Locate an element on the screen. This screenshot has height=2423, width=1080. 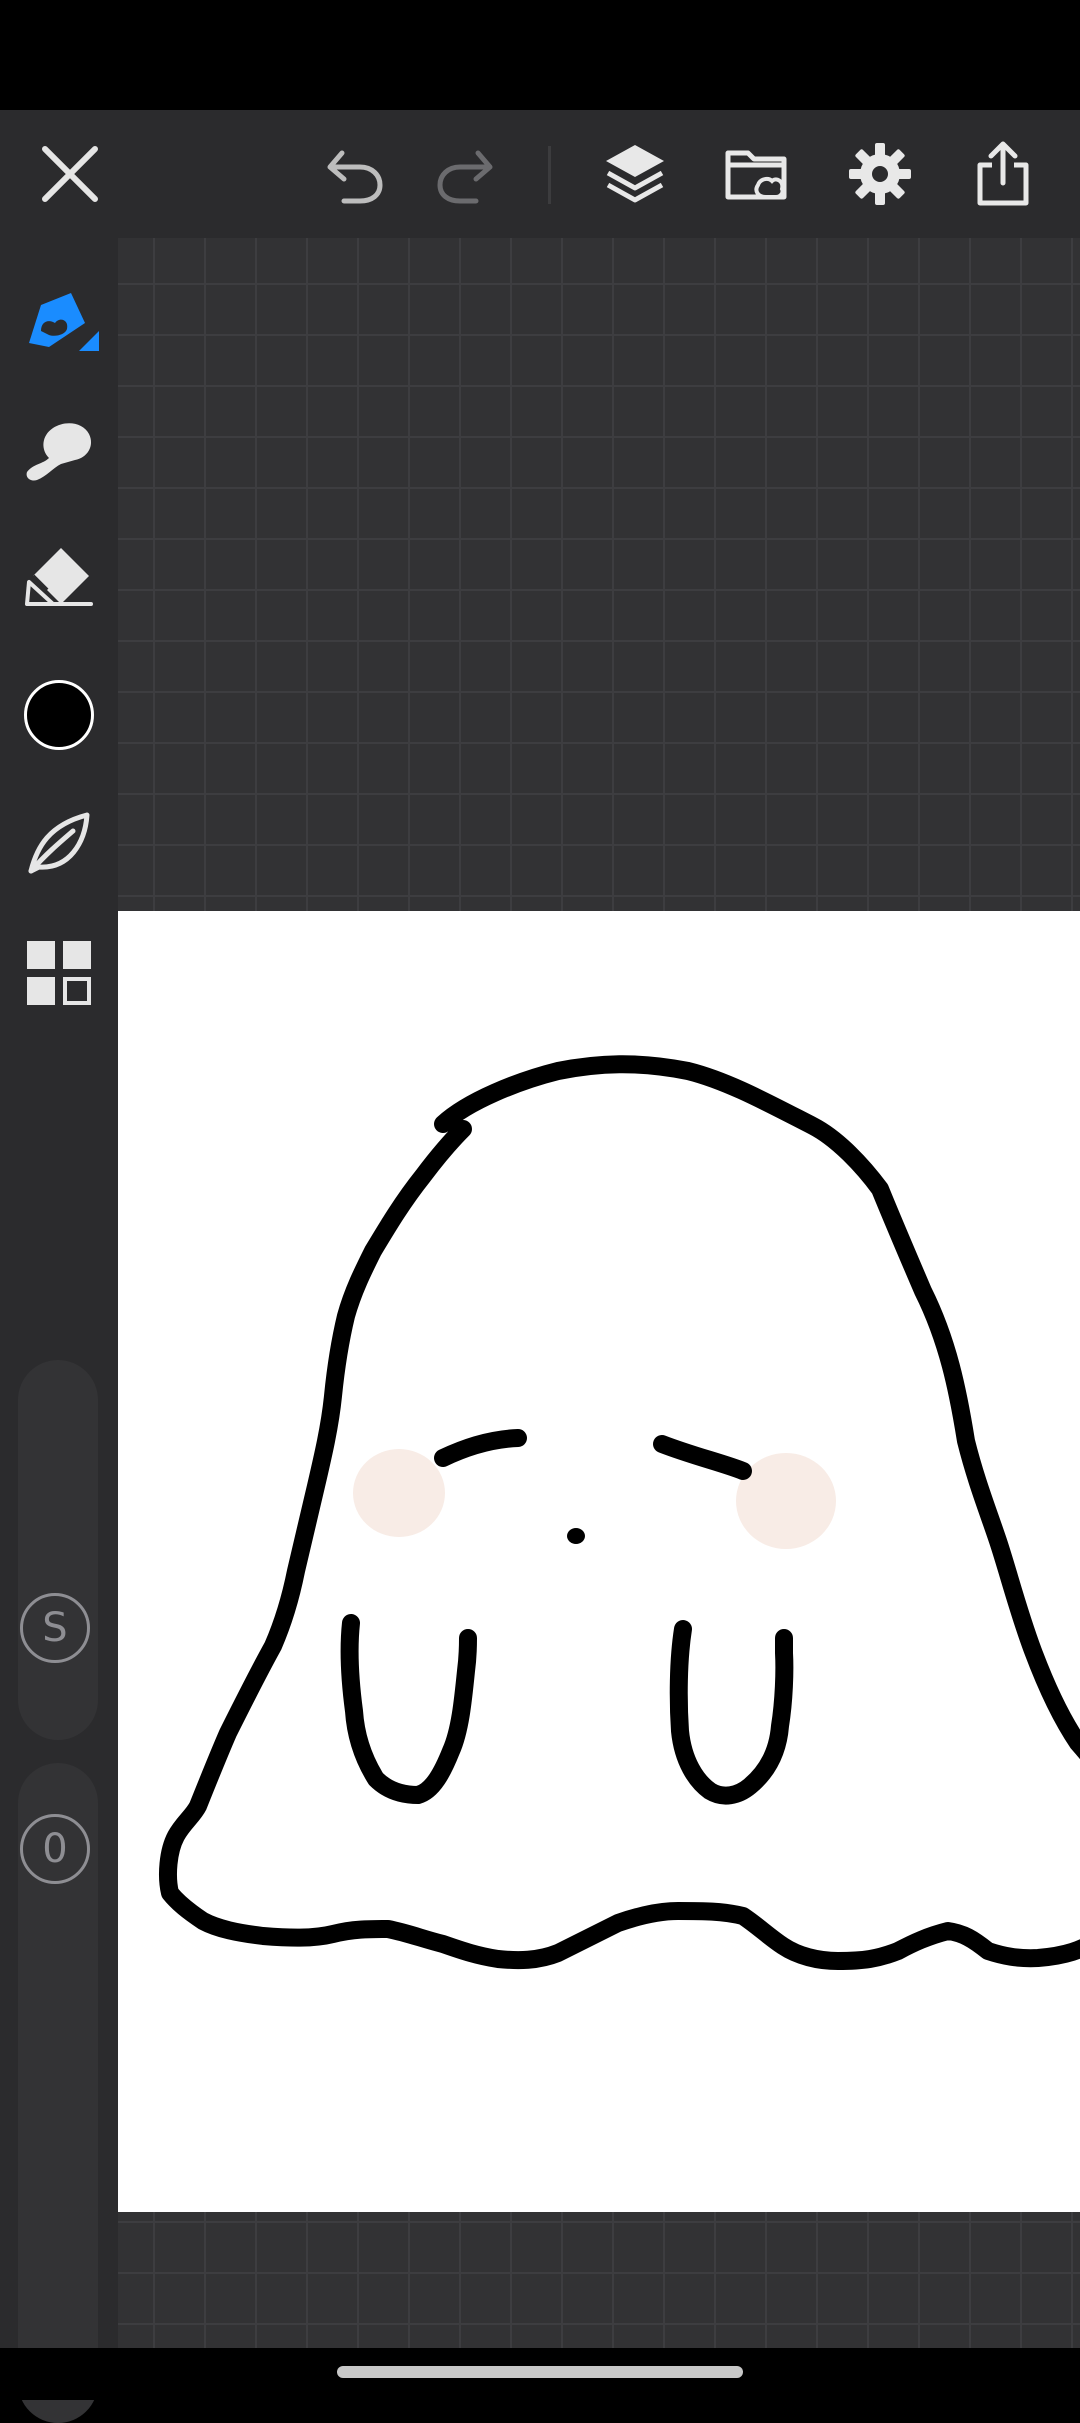
redo-icon is located at coordinates (465, 177).